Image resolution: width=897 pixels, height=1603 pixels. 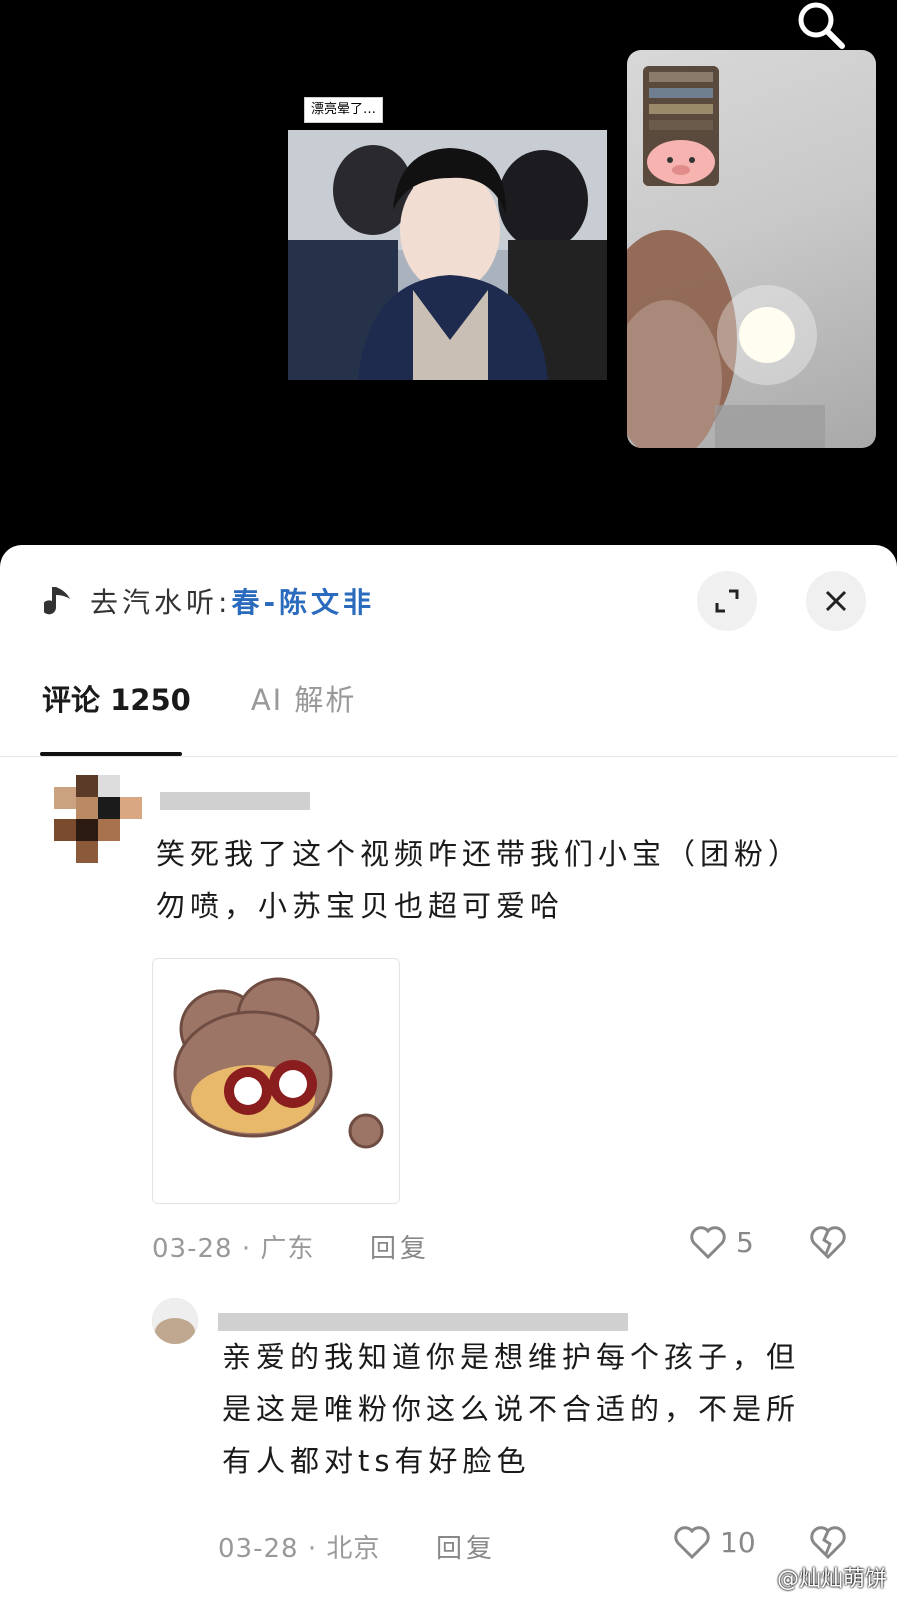 I want to click on bear-sticker-icon, so click(x=278, y=1063).